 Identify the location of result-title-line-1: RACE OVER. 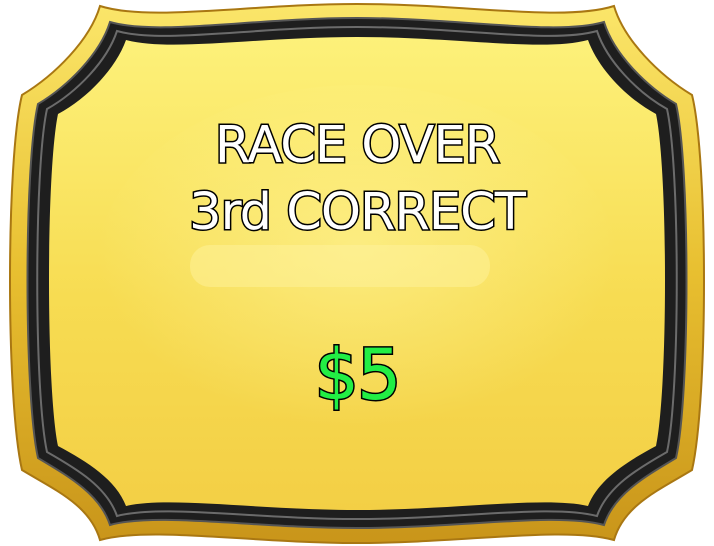
(357, 145).